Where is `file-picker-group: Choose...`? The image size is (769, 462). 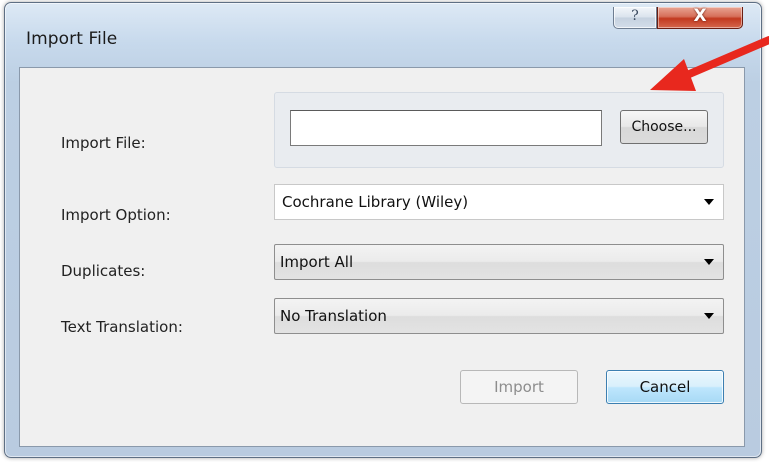 file-picker-group: Choose... is located at coordinates (499, 130).